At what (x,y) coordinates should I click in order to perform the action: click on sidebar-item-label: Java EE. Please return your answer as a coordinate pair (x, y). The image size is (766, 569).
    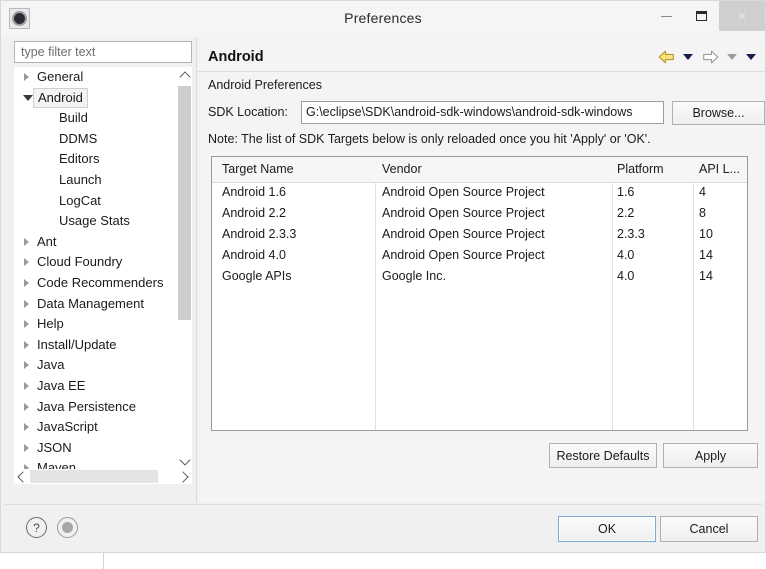
    Looking at the image, I should click on (61, 385).